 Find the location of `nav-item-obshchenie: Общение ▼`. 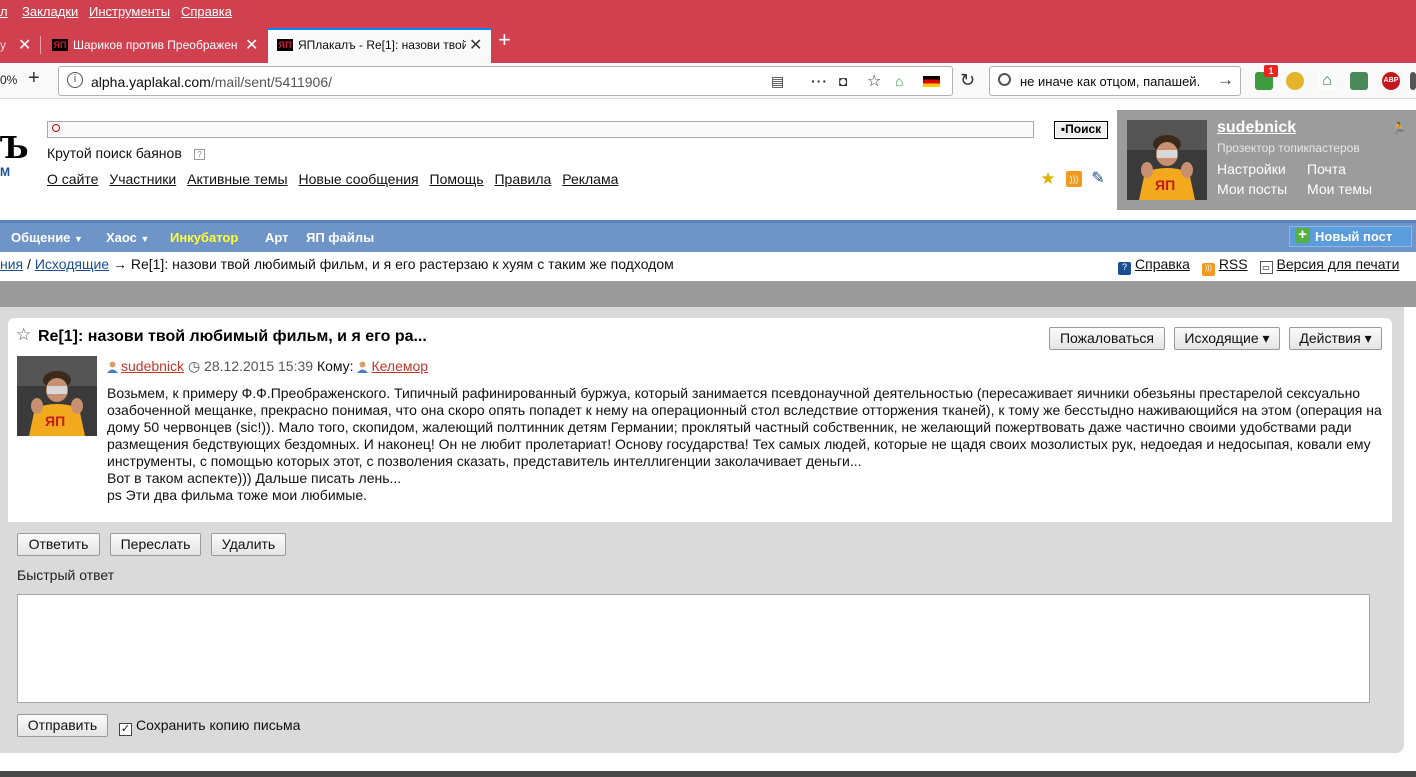

nav-item-obshchenie: Общение ▼ is located at coordinates (47, 237).